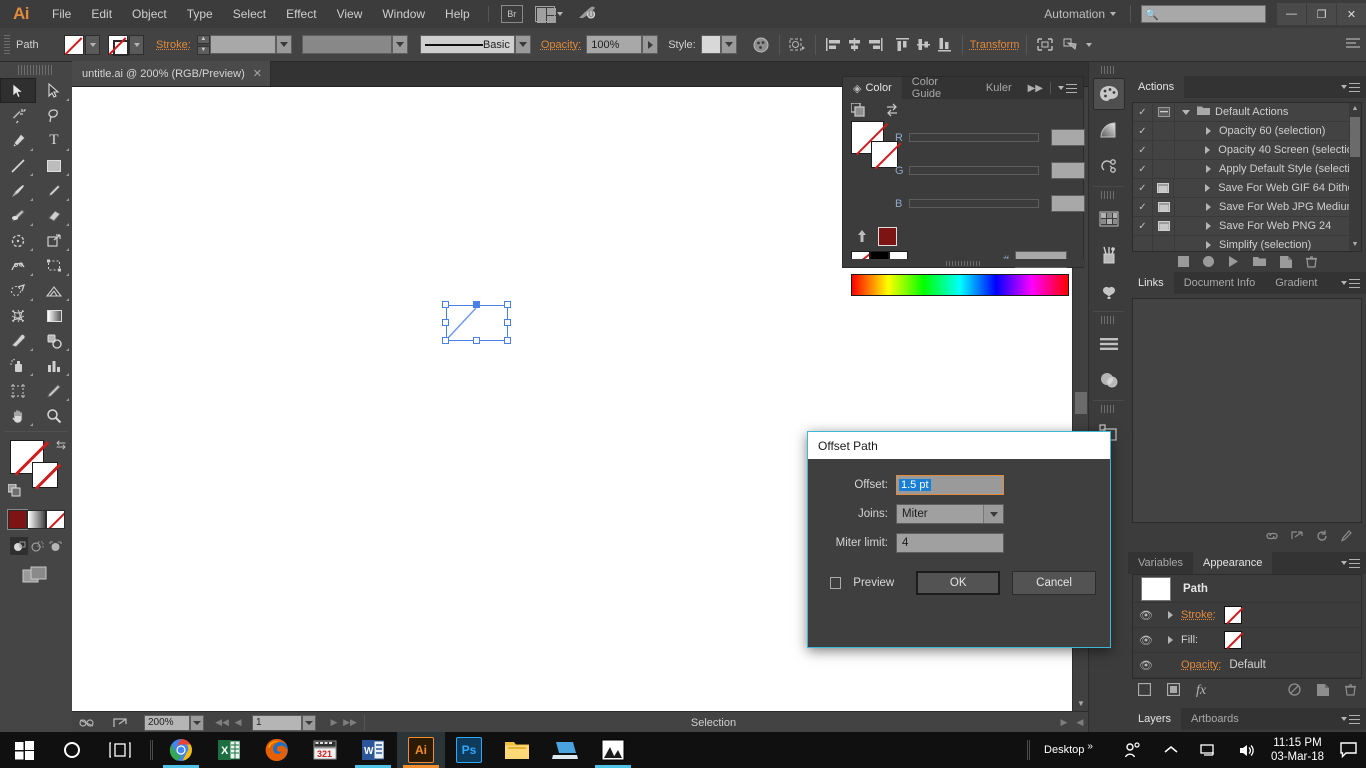 The image size is (1366, 768). Describe the element at coordinates (229, 750) in the screenshot. I see `excel-icon: X` at that location.